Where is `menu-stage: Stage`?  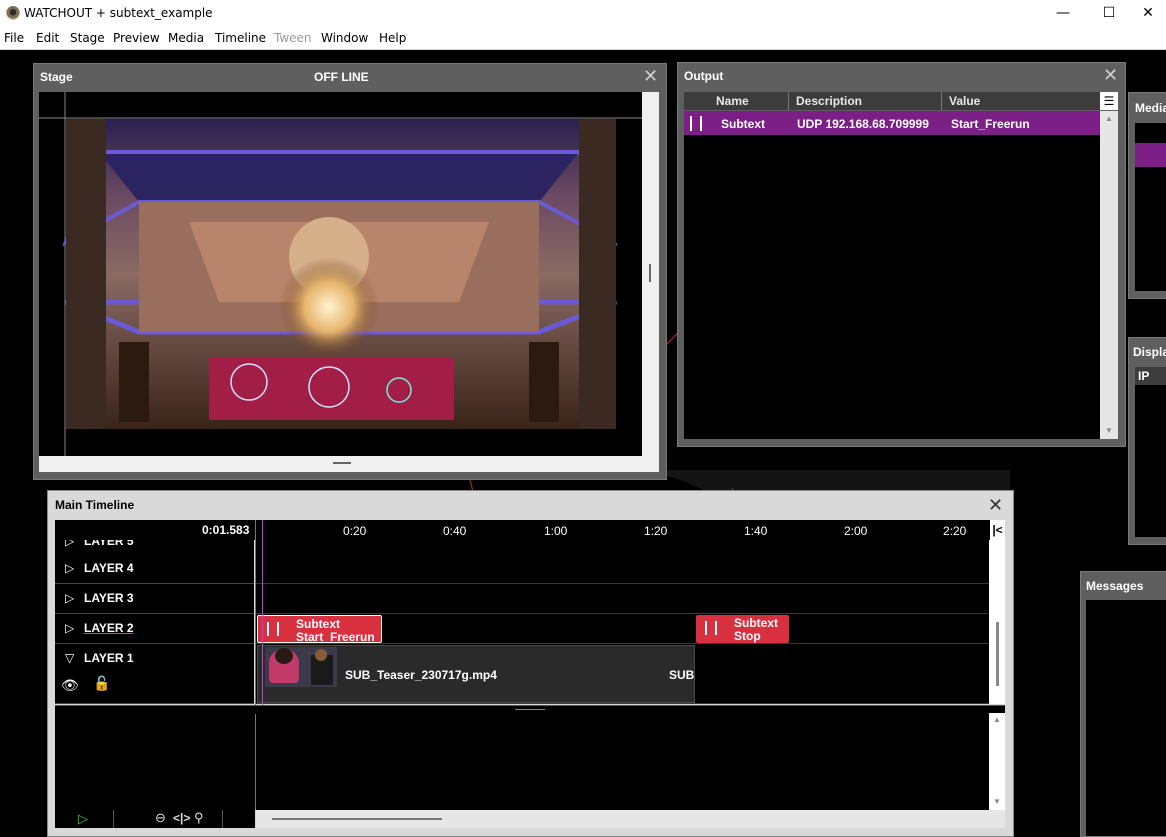
menu-stage: Stage is located at coordinates (87, 38).